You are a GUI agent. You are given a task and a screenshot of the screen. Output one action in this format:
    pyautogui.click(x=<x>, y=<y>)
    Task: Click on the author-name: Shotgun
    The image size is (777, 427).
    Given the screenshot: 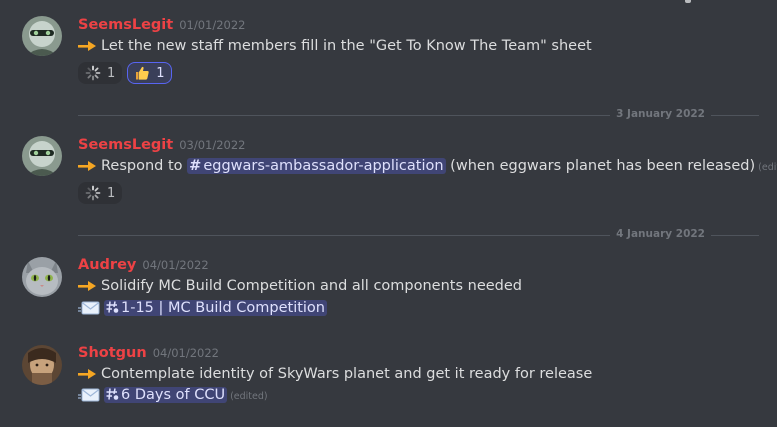 What is the action you would take?
    pyautogui.click(x=112, y=353)
    